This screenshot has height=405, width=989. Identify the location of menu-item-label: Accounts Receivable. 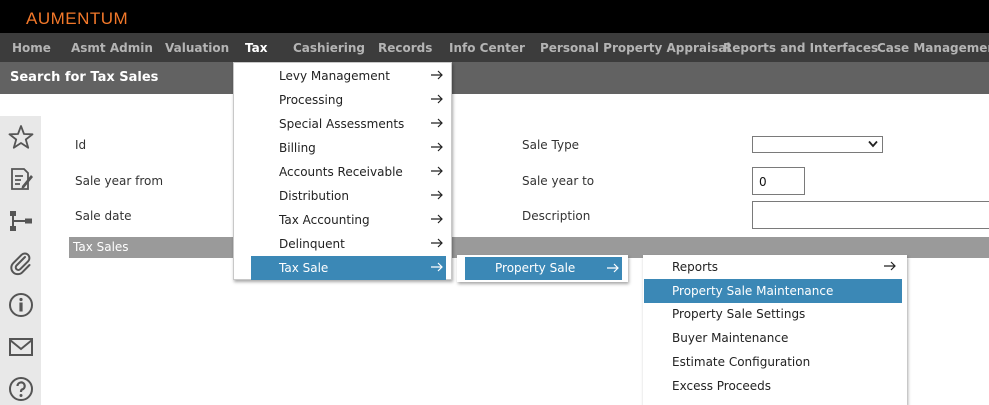
(341, 172).